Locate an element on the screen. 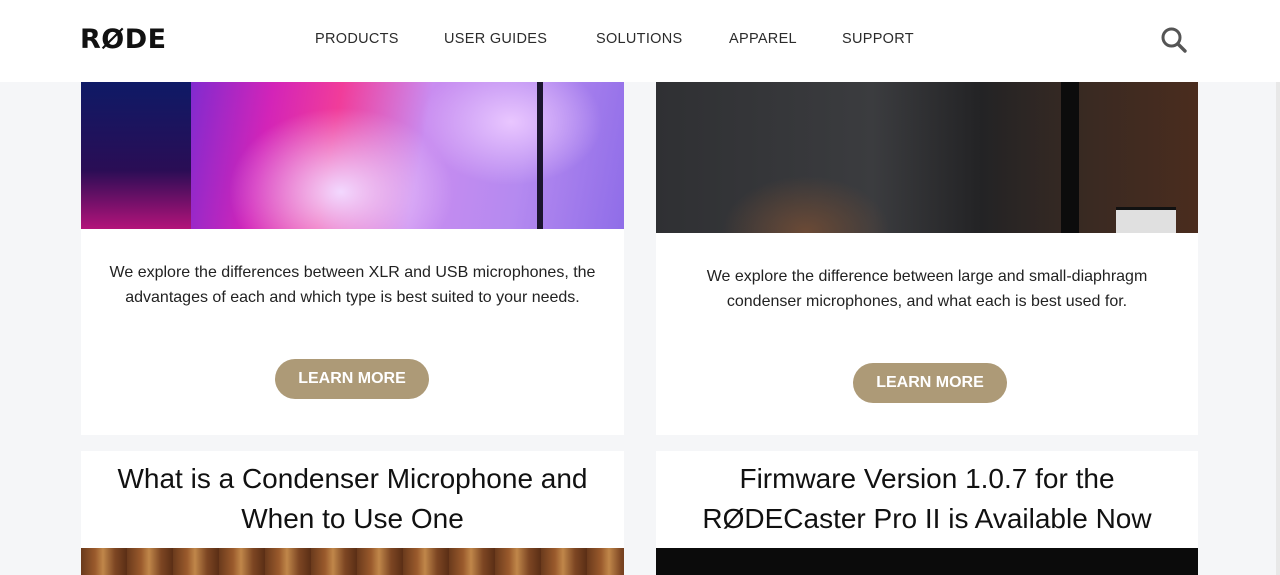 The width and height of the screenshot is (1280, 575). nav-apparel: APPAREL is located at coordinates (763, 39).